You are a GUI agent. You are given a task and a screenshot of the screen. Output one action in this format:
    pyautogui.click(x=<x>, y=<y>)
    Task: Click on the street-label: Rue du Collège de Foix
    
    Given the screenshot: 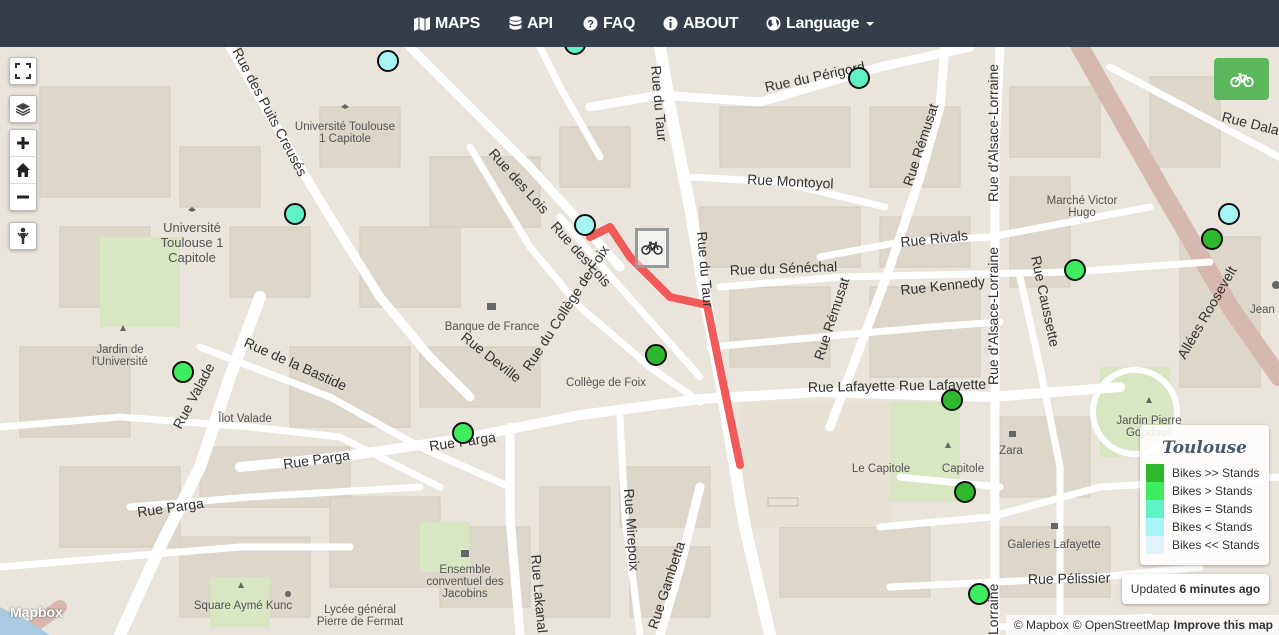 What is the action you would take?
    pyautogui.click(x=565, y=307)
    